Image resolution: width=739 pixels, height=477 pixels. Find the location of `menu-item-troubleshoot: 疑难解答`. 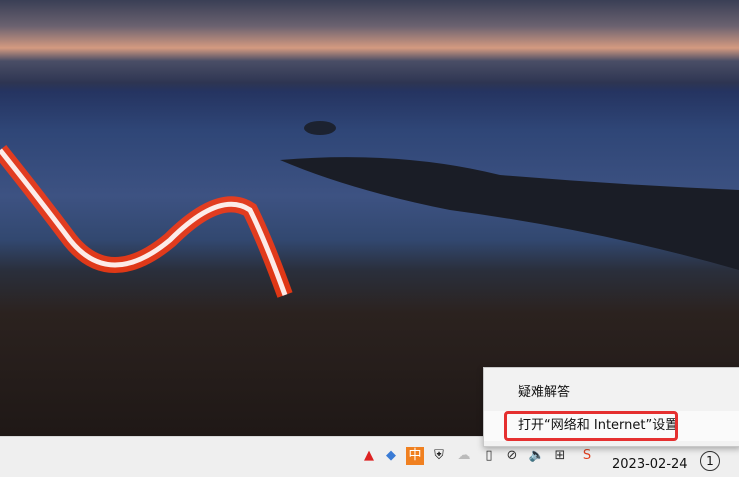

menu-item-troubleshoot: 疑难解答 is located at coordinates (611, 393).